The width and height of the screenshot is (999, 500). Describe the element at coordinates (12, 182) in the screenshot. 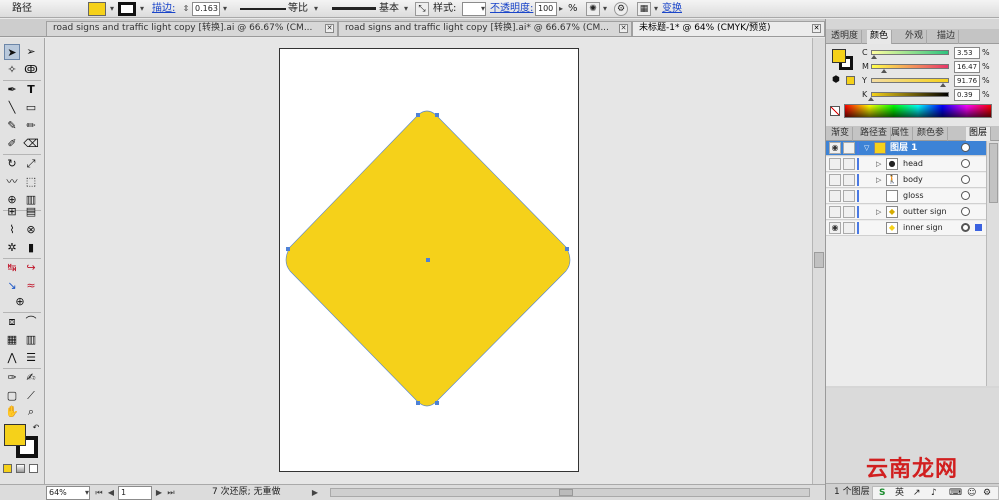

I see `warp-tool-icon: 〰` at that location.